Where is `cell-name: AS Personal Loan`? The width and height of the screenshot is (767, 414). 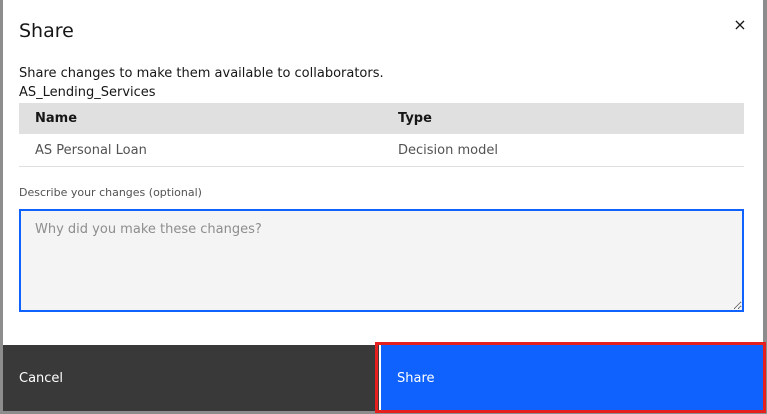
cell-name: AS Personal Loan is located at coordinates (91, 150).